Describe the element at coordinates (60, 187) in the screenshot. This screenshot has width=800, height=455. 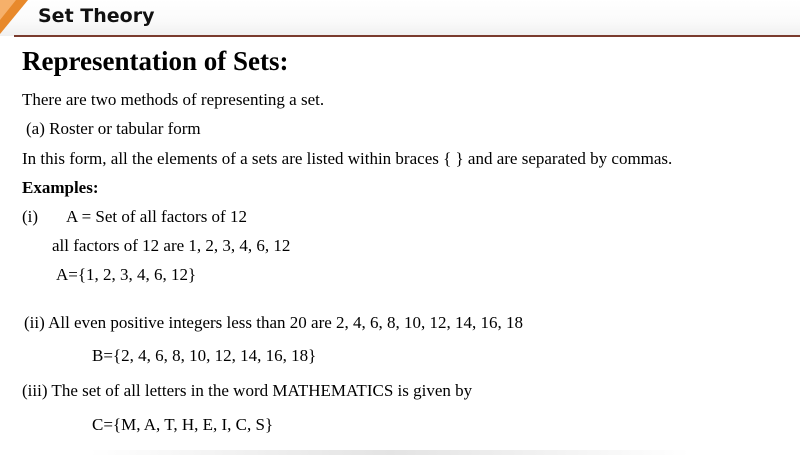
I see `examples-label: Examples:` at that location.